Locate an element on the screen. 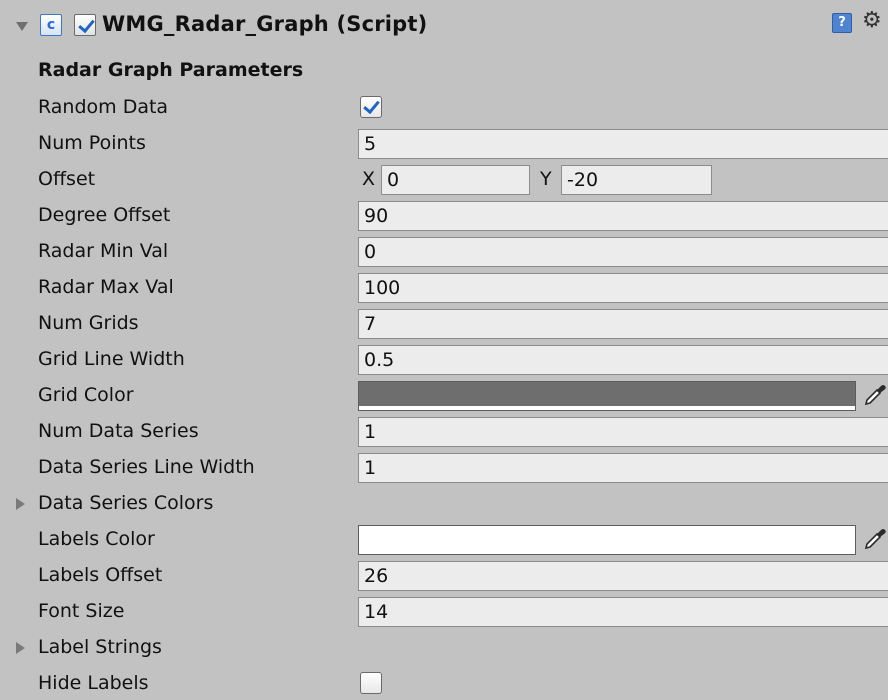 The width and height of the screenshot is (888, 700). radar-max-val-label: Radar Max Val is located at coordinates (106, 287).